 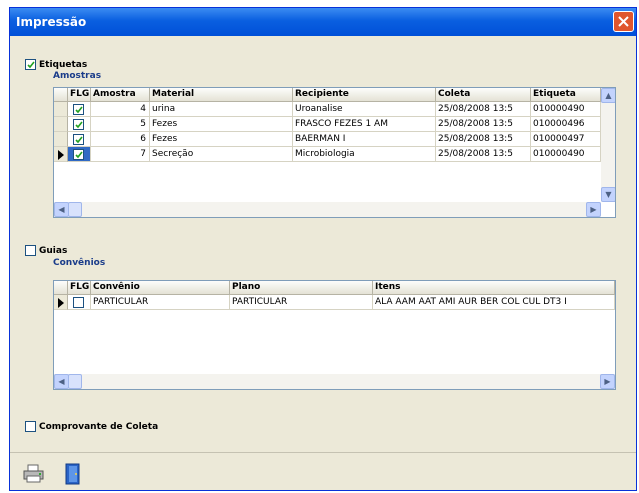 I want to click on column-header-amostra: Amostra, so click(x=120, y=95).